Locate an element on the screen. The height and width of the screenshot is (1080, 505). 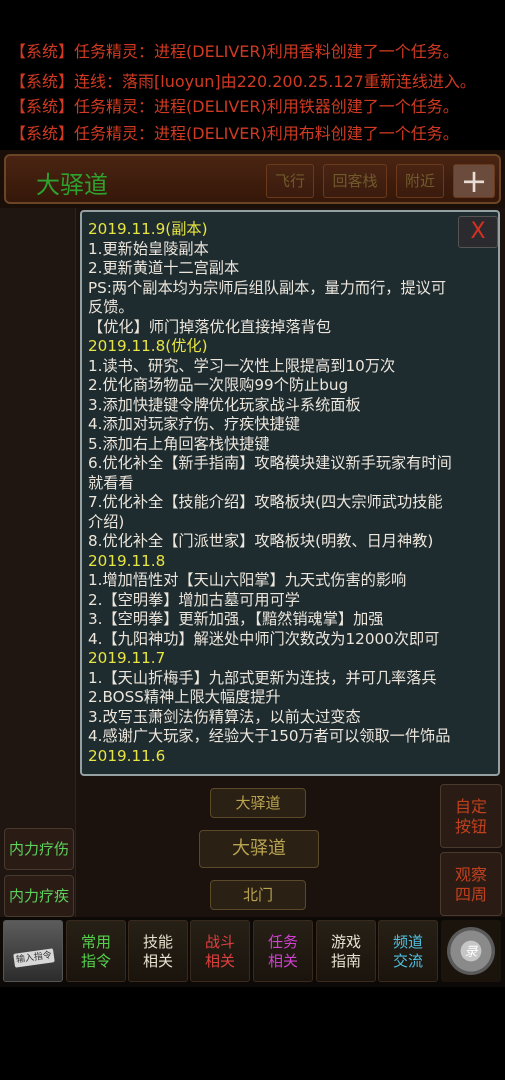
announcement-line: 8.优化补全【门派世家】攻略板块(明教、日月神教) is located at coordinates (261, 541).